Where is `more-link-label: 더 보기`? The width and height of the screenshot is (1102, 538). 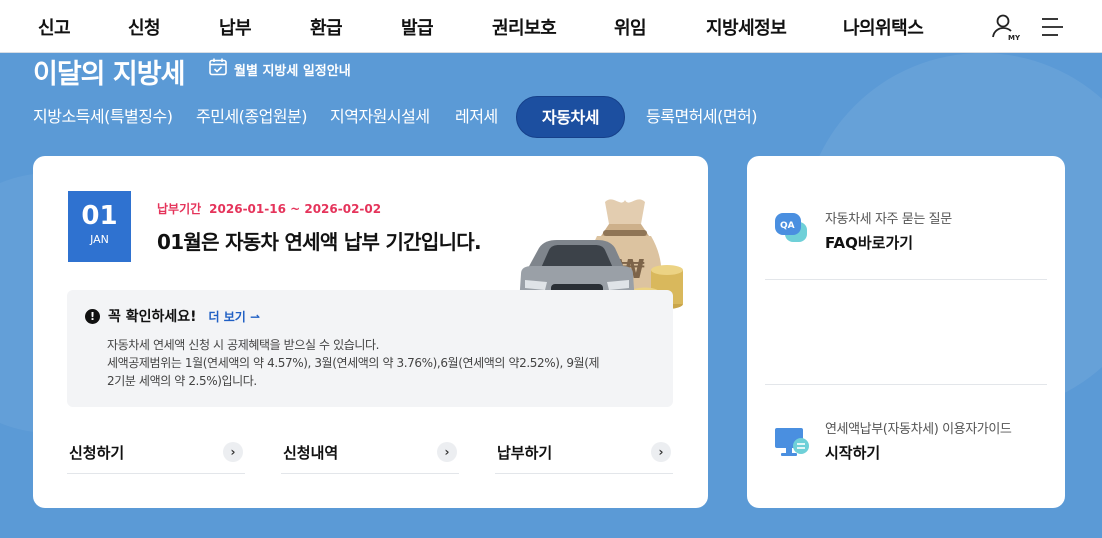 more-link-label: 더 보기 is located at coordinates (227, 316).